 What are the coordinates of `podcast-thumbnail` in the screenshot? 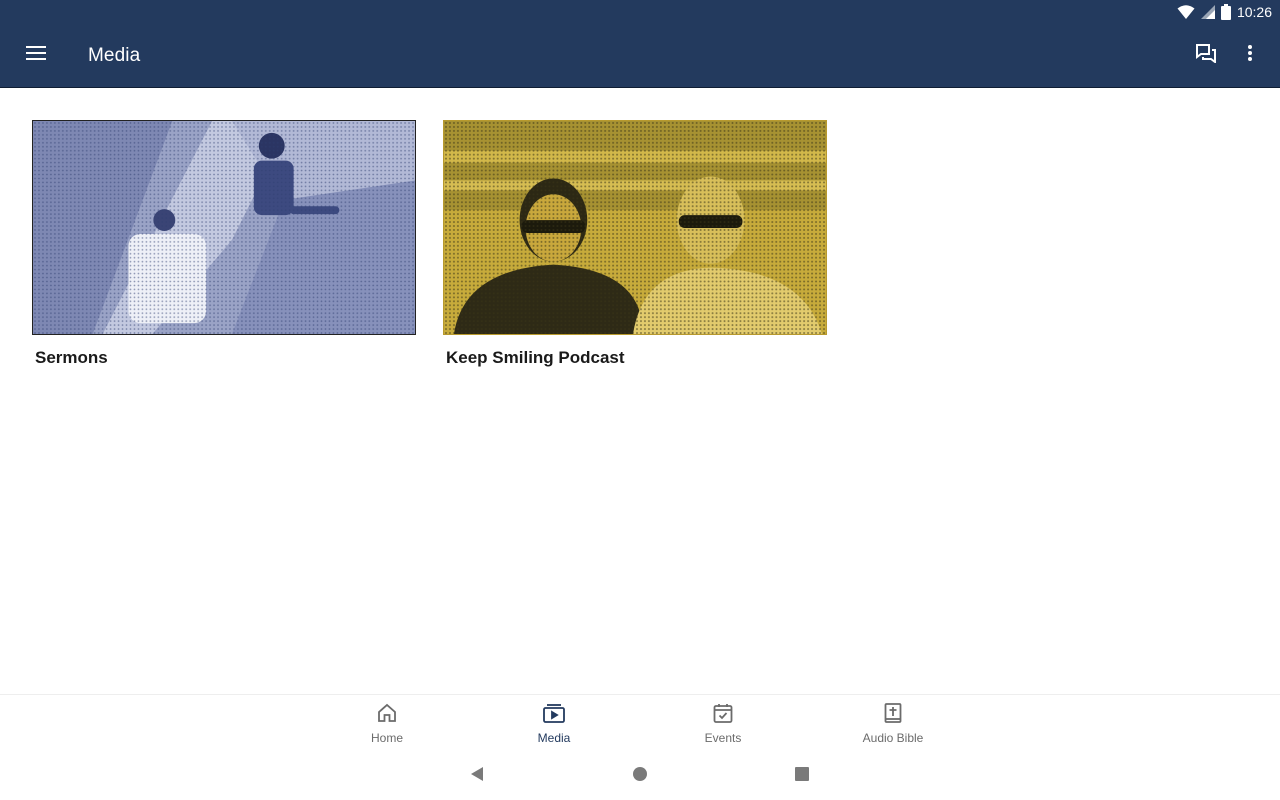 It's located at (635, 227).